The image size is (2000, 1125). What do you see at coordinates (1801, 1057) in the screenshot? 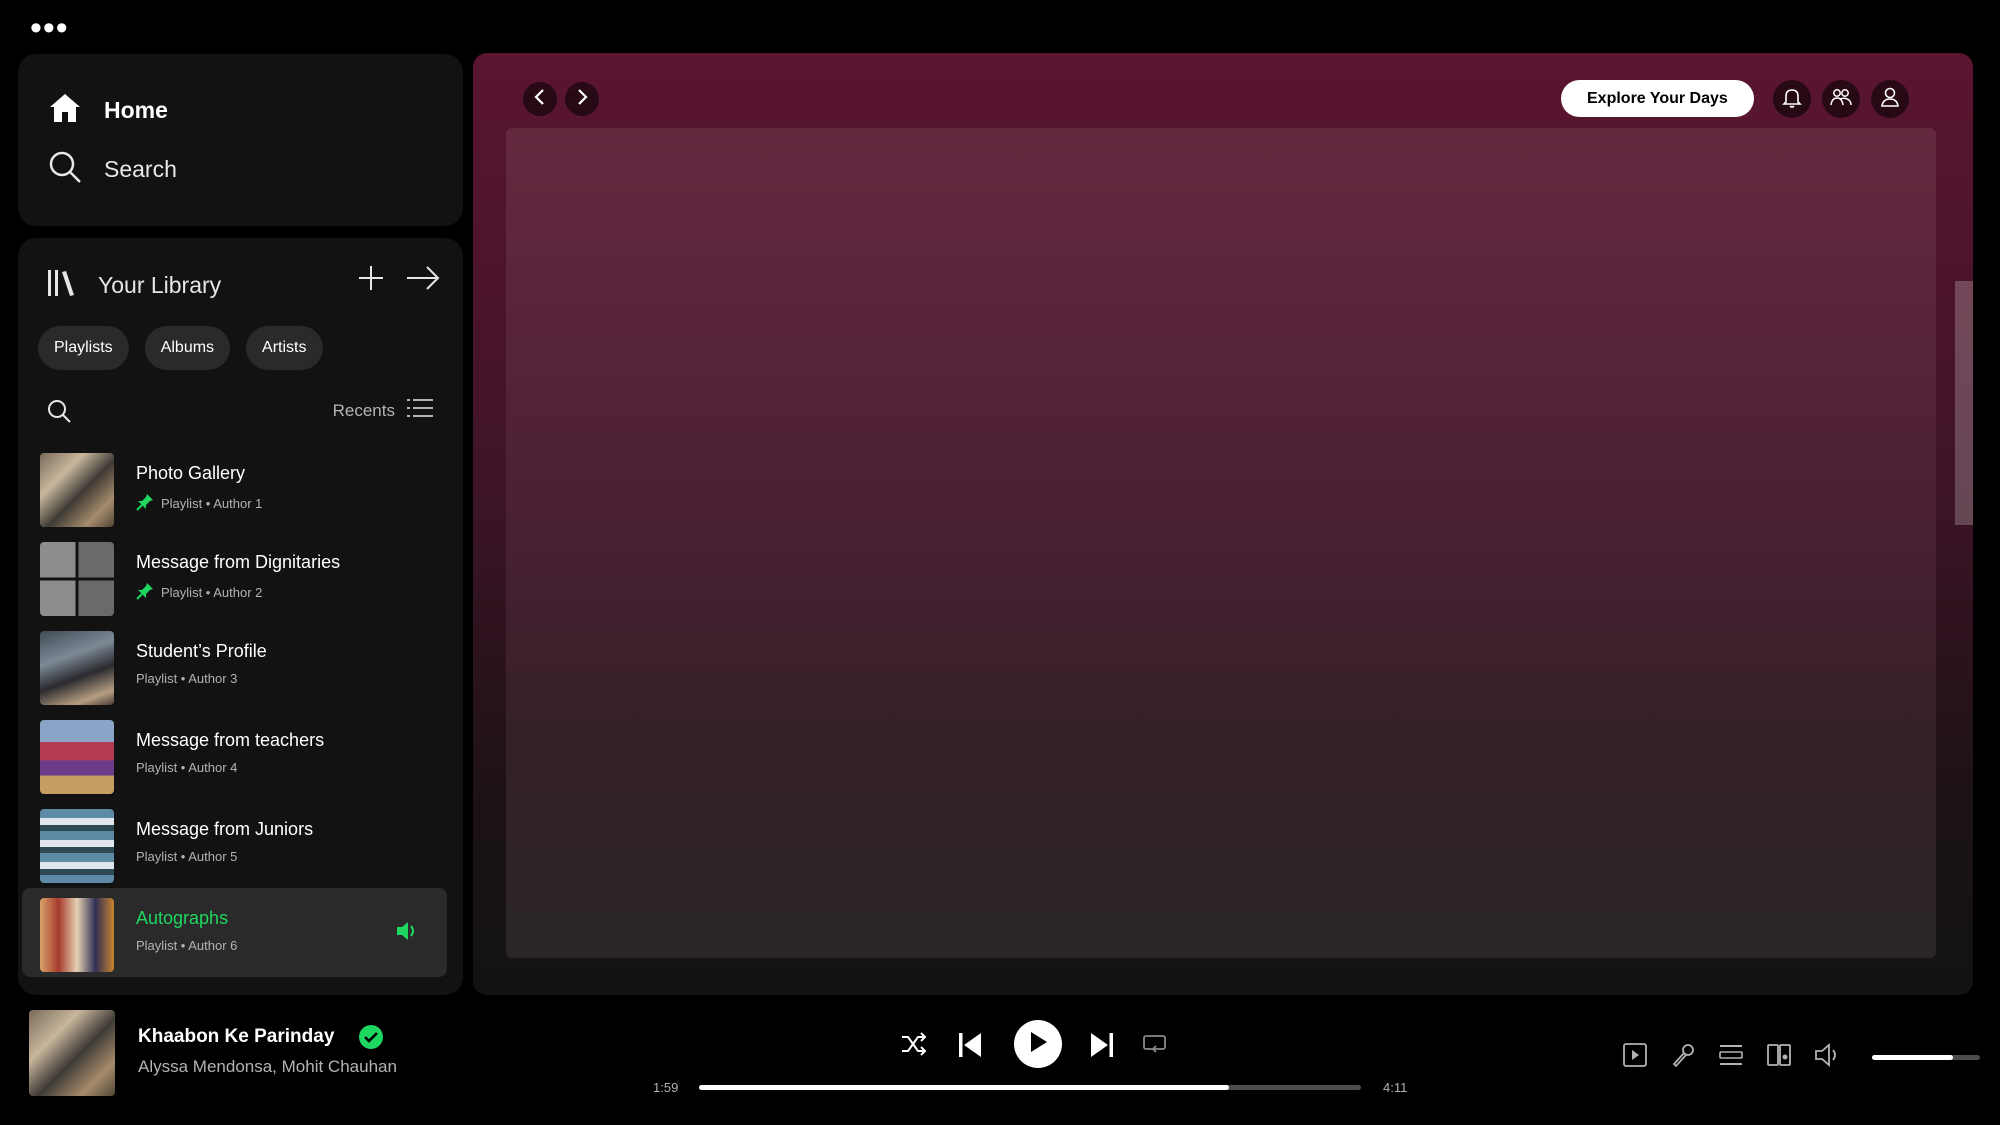
I see `extra-controls` at bounding box center [1801, 1057].